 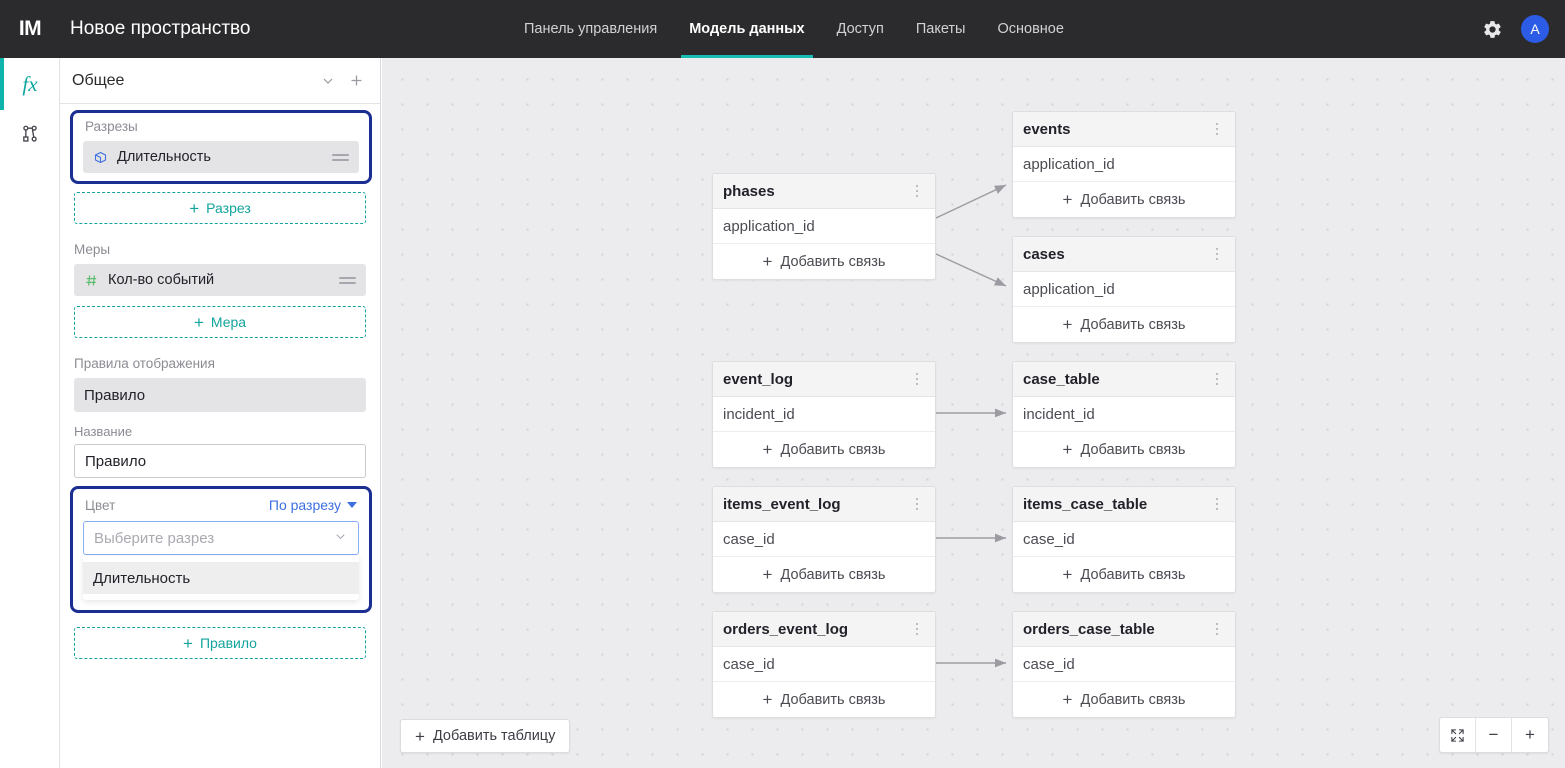 I want to click on rule-name-input, so click(x=220, y=461).